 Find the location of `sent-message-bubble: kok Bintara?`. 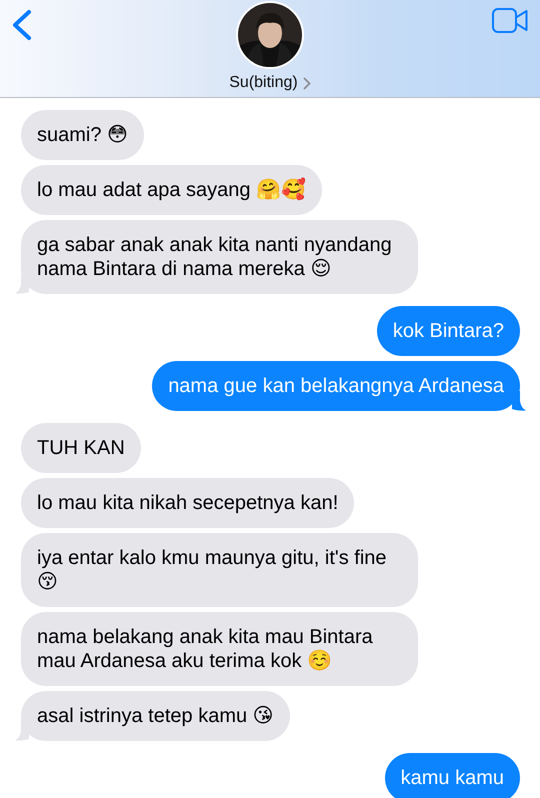

sent-message-bubble: kok Bintara? is located at coordinates (448, 331).